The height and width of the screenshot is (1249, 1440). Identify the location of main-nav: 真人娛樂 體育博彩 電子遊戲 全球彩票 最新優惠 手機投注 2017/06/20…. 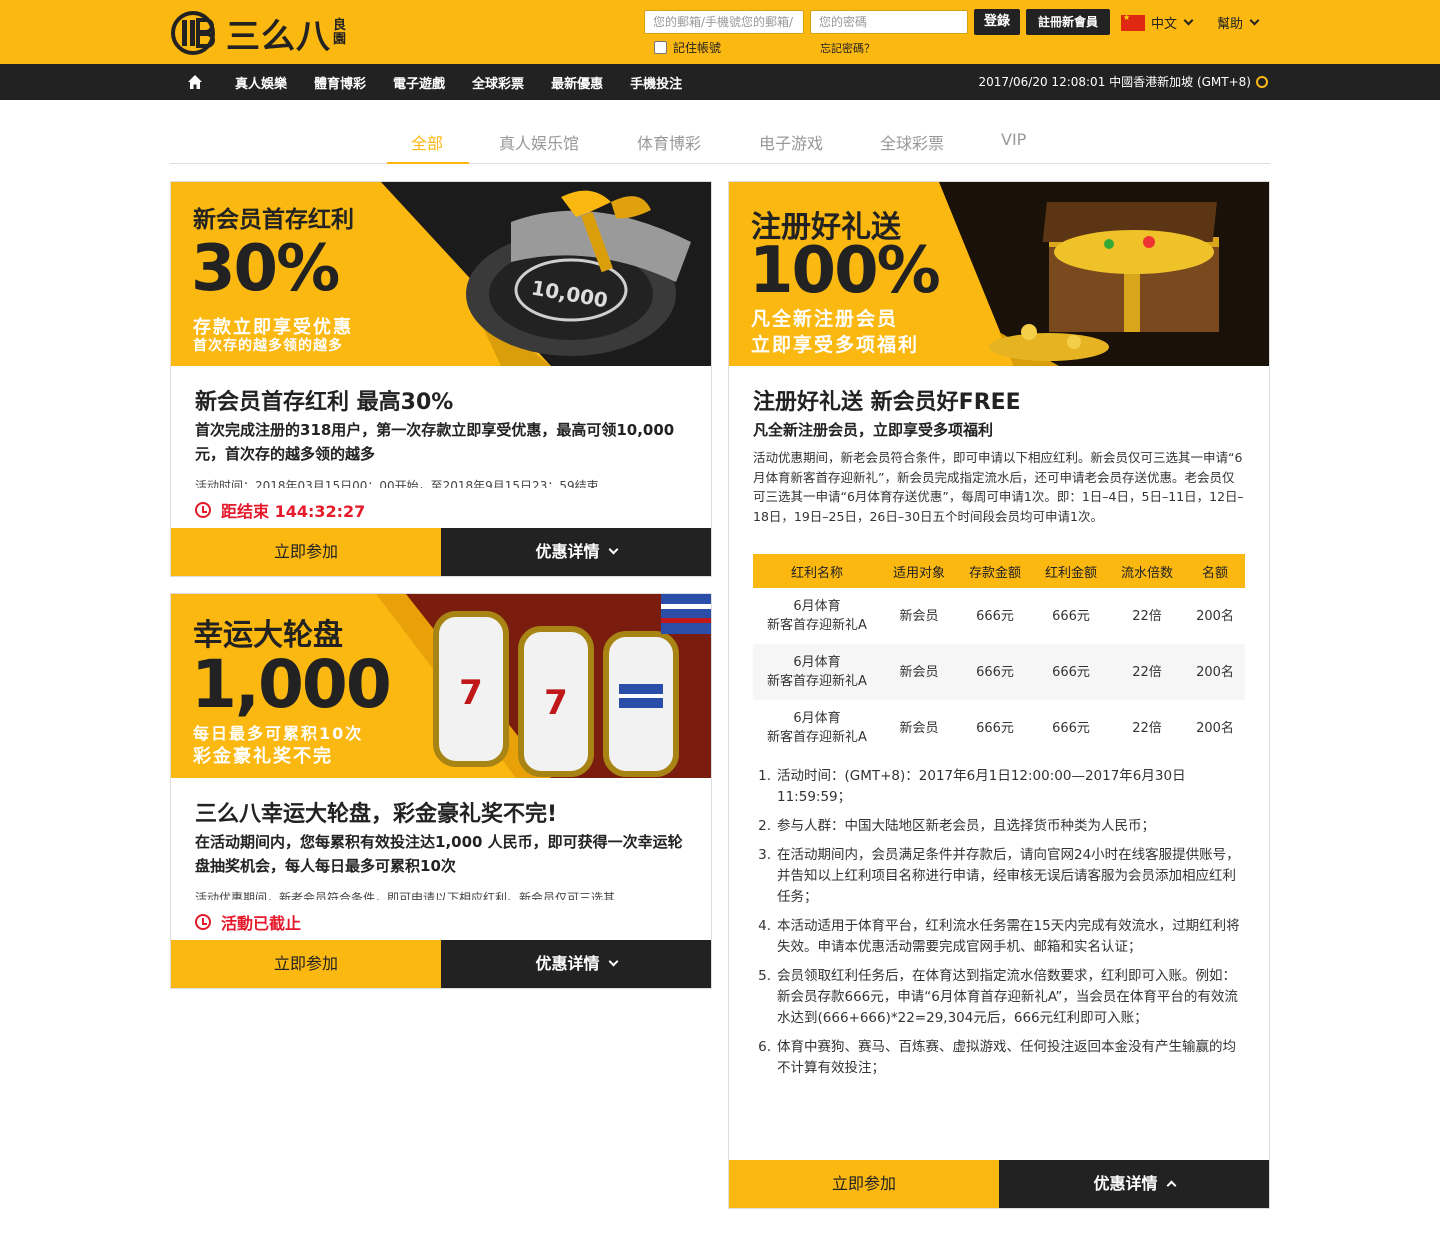
(720, 82).